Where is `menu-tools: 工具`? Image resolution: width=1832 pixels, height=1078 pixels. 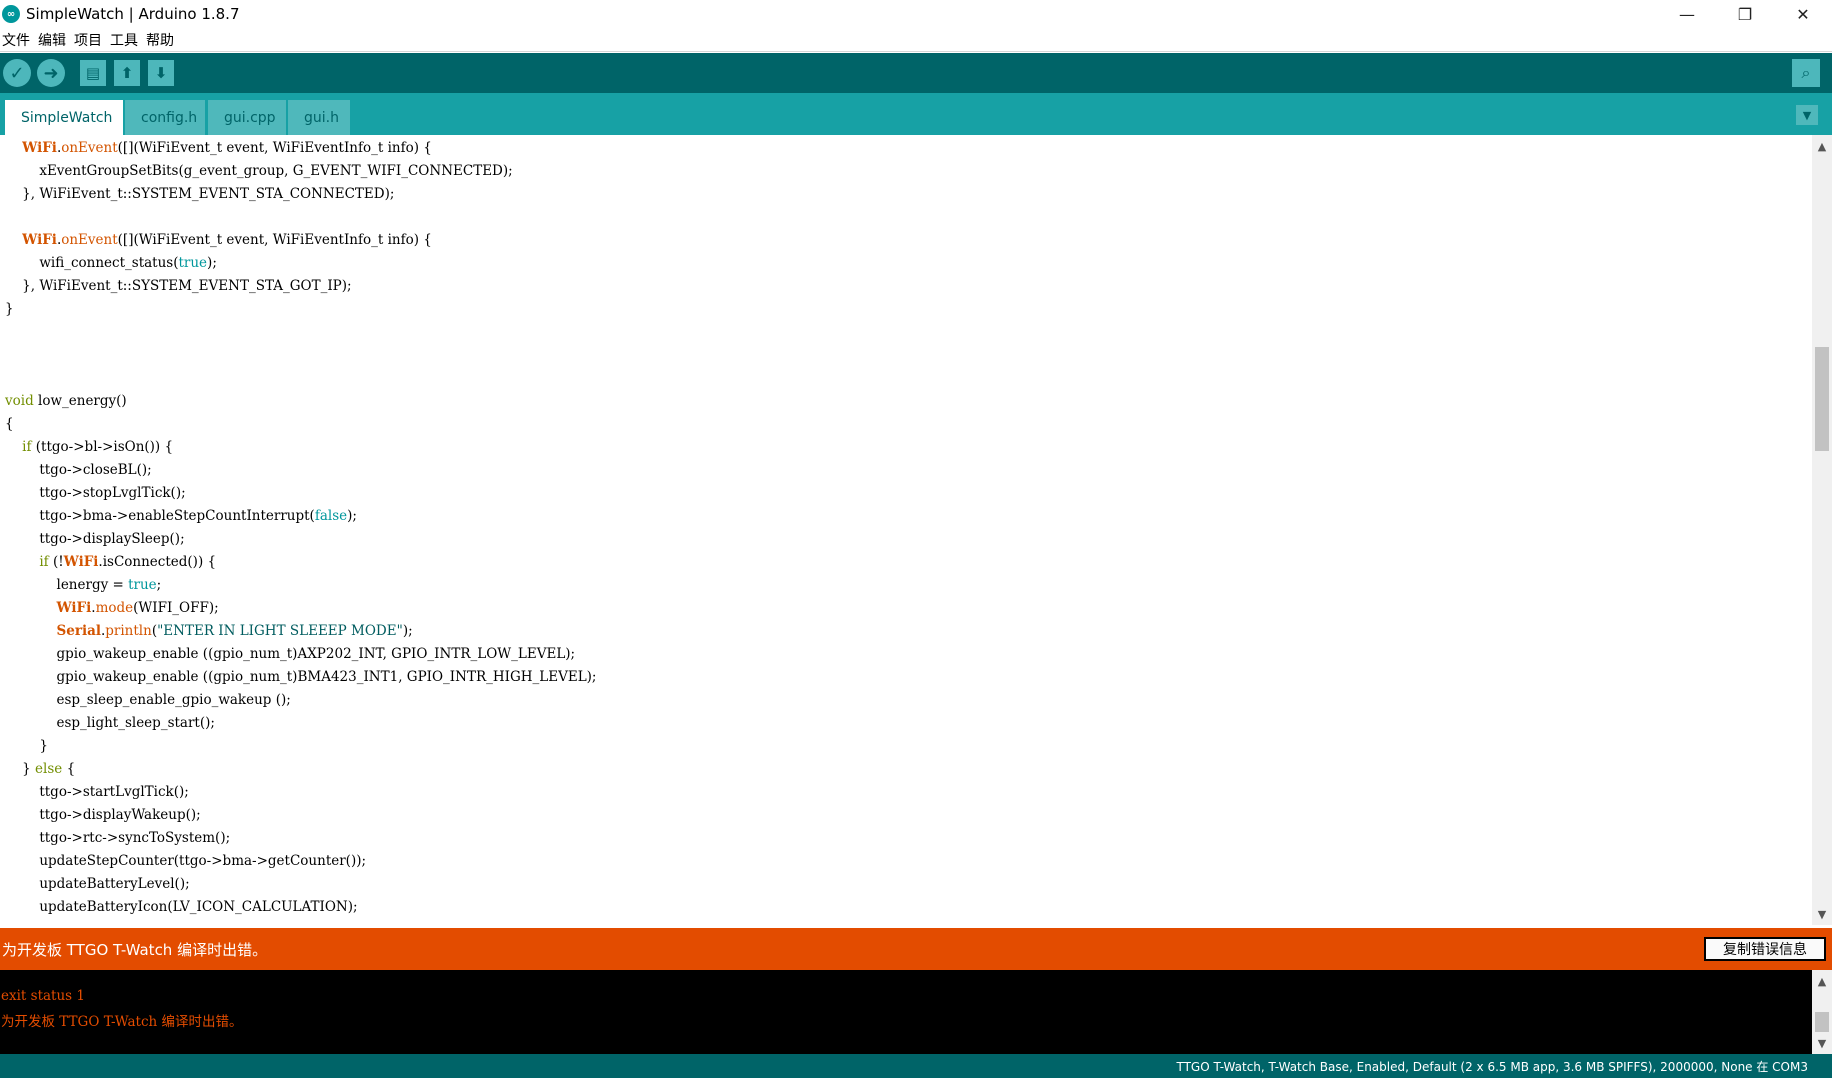
menu-tools: 工具 is located at coordinates (124, 40).